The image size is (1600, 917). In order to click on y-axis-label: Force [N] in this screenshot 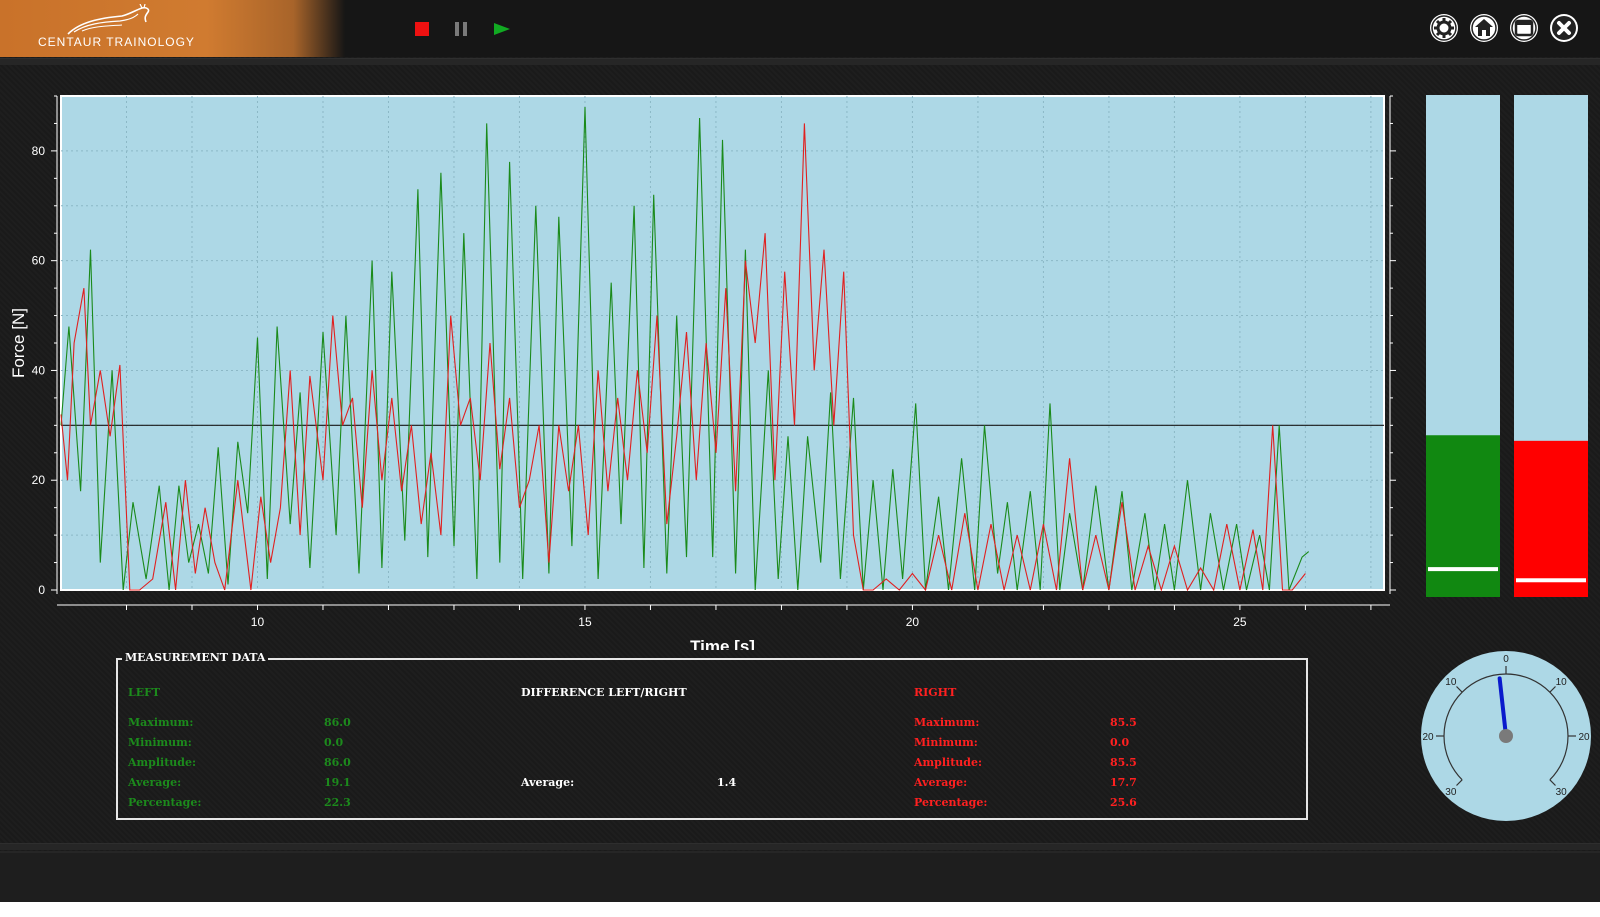, I will do `click(18, 343)`.